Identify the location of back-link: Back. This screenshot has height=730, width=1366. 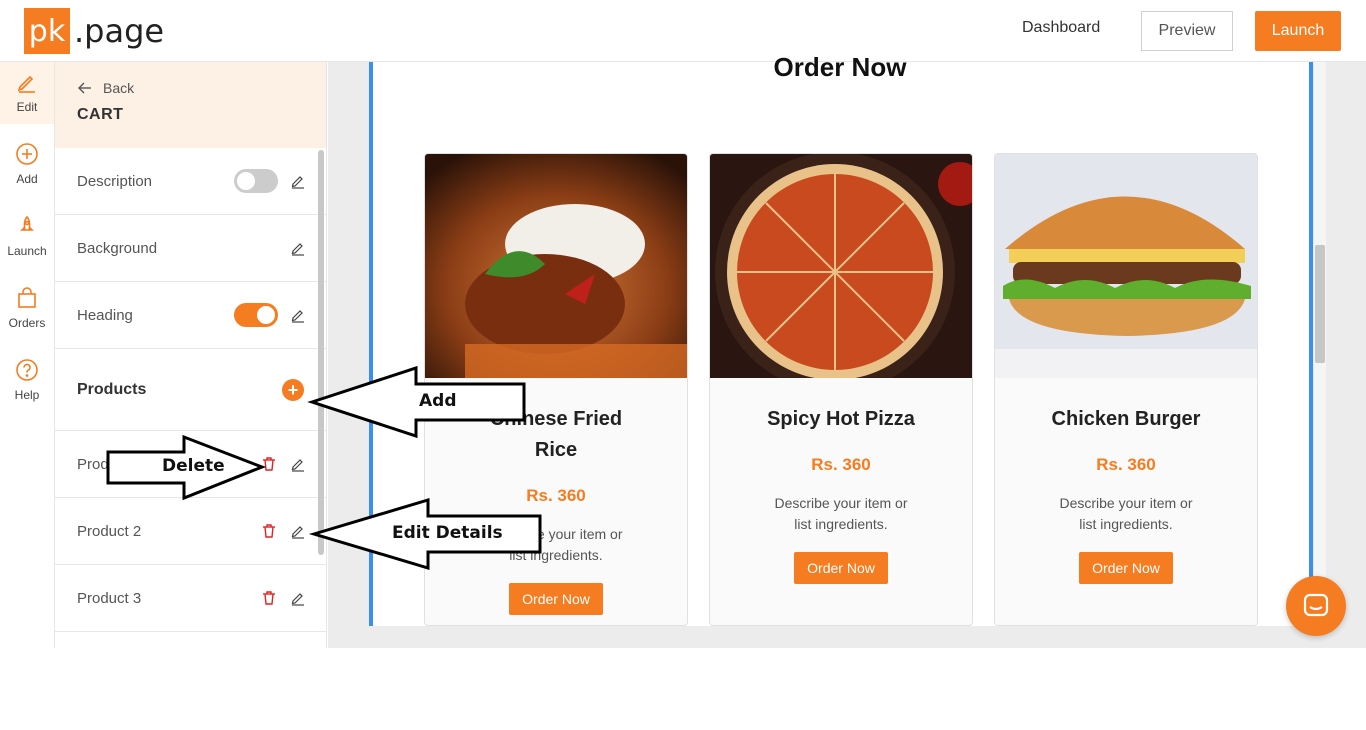
(190, 88).